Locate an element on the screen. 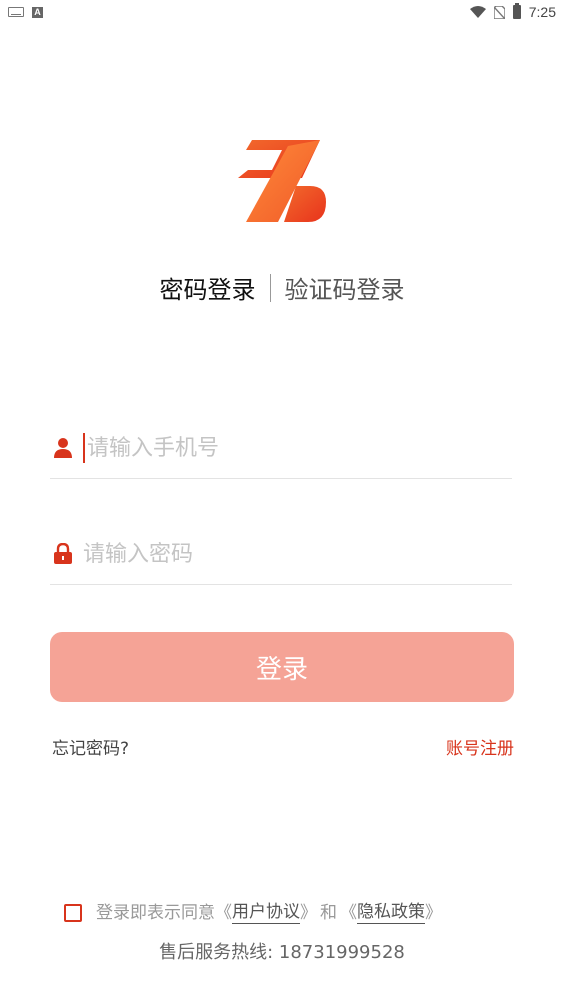 The image size is (564, 1002). status-bar-left: A is located at coordinates (25, 12).